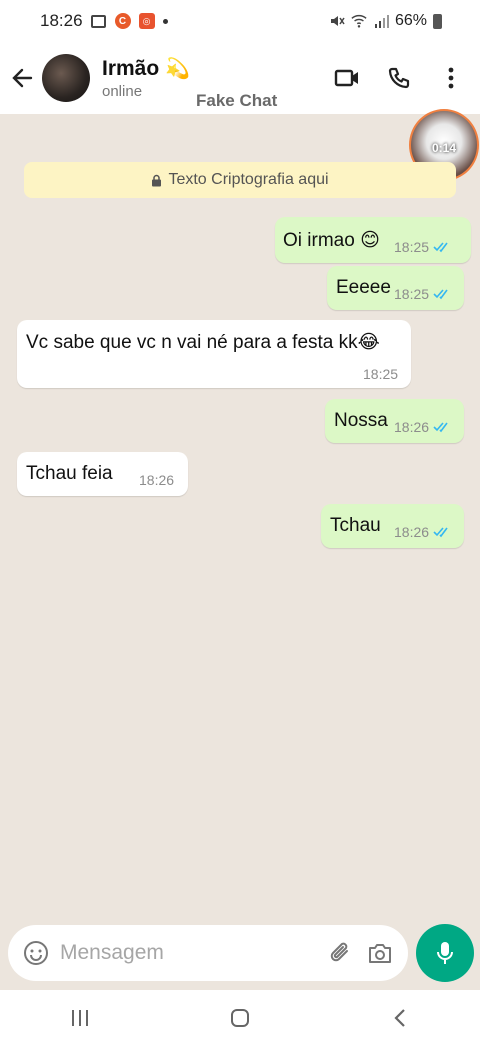 This screenshot has width=480, height=1046. I want to click on voice-call-button, so click(399, 78).